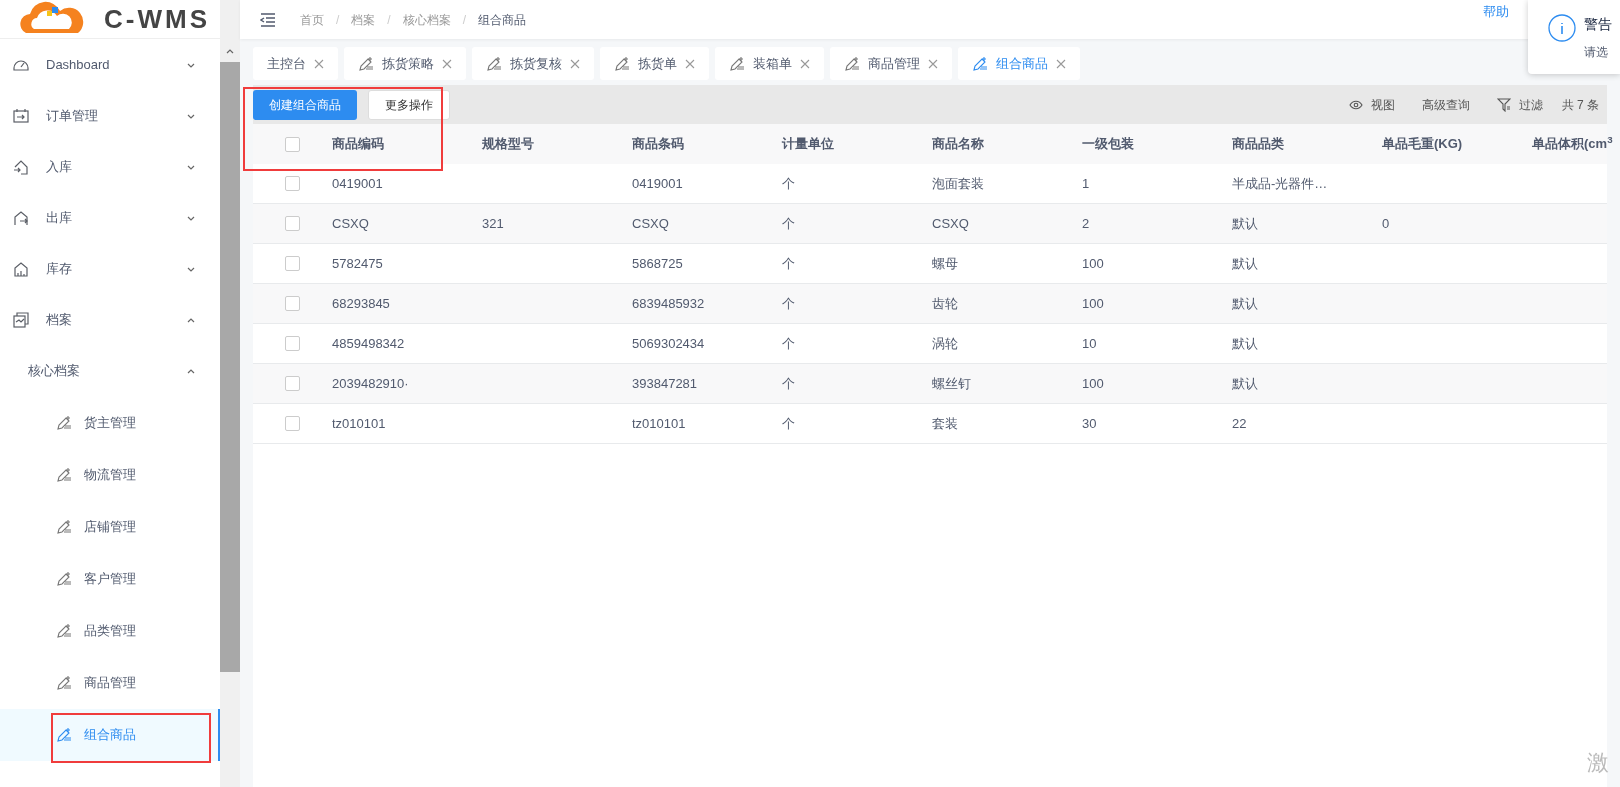  What do you see at coordinates (1239, 423) in the screenshot?
I see `table-cell: 22` at bounding box center [1239, 423].